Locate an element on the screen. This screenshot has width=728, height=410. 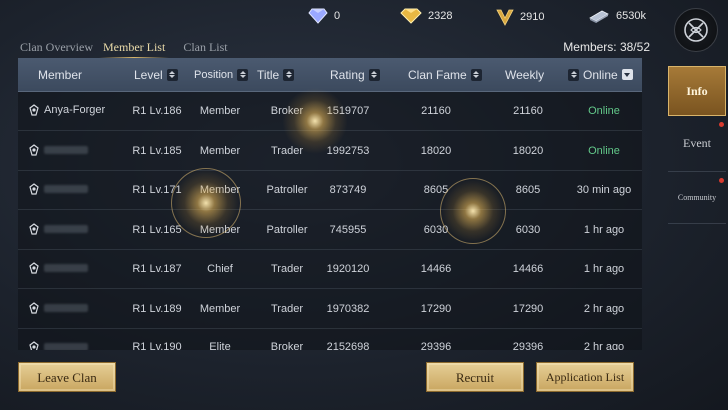
right-sidebar: Info Event Community is located at coordinates (698, 145).